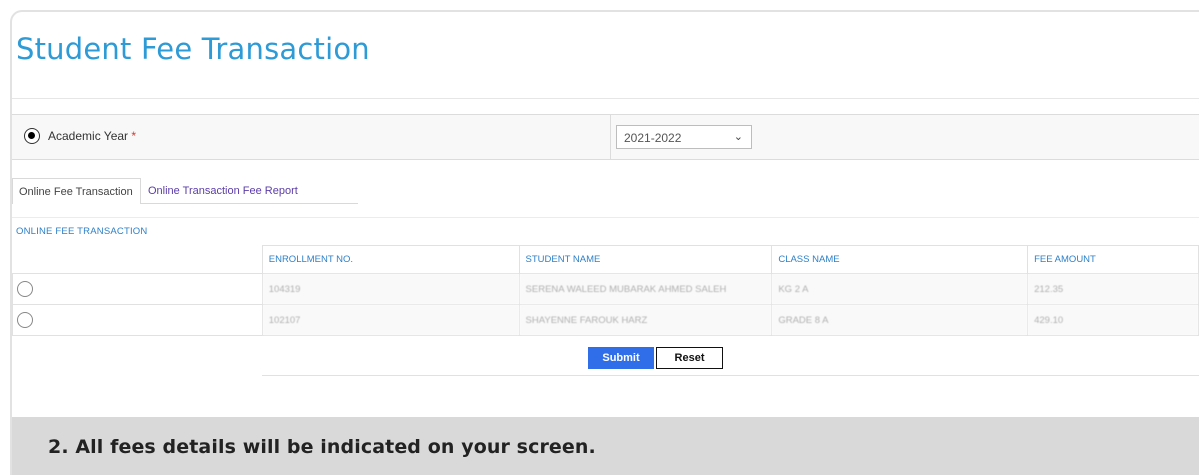 The width and height of the screenshot is (1199, 475). Describe the element at coordinates (193, 49) in the screenshot. I see `page-title: Student Fee Transaction` at that location.